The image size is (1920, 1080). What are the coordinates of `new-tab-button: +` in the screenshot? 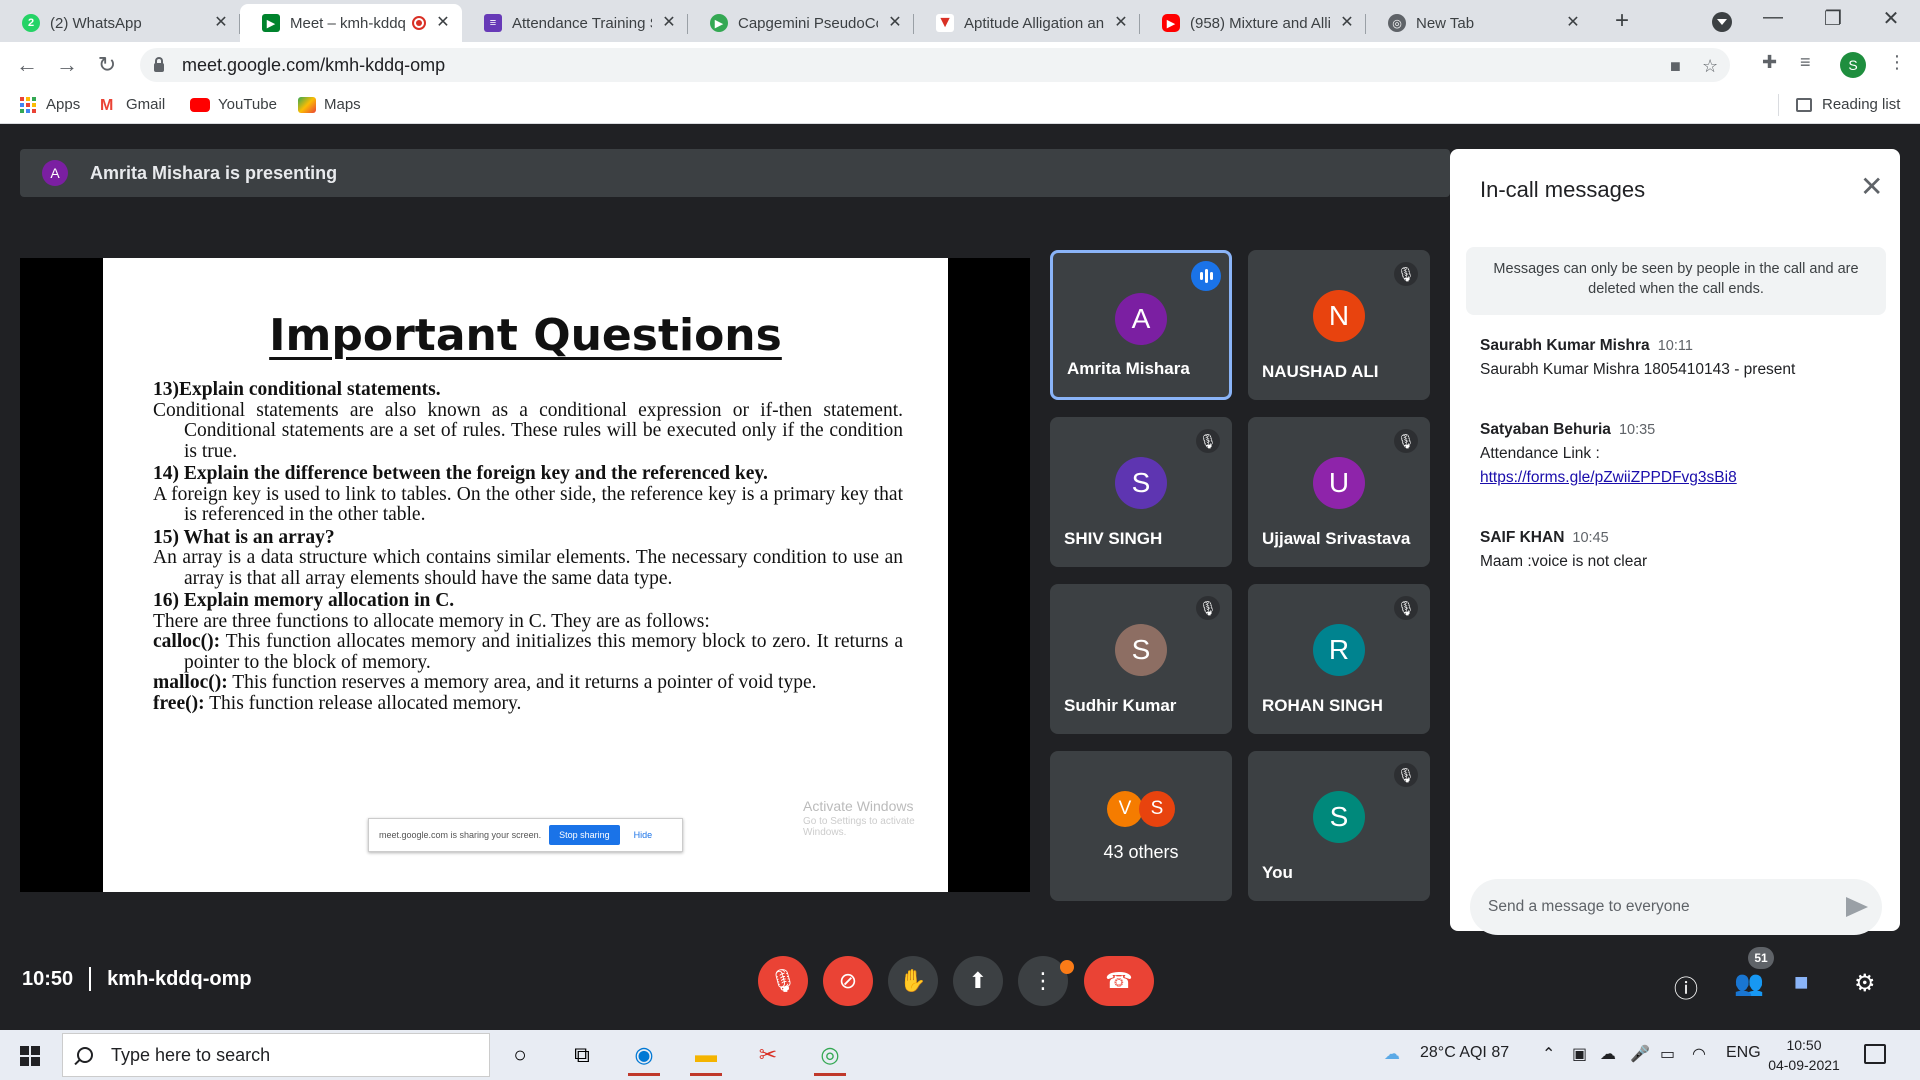 It's located at (1622, 22).